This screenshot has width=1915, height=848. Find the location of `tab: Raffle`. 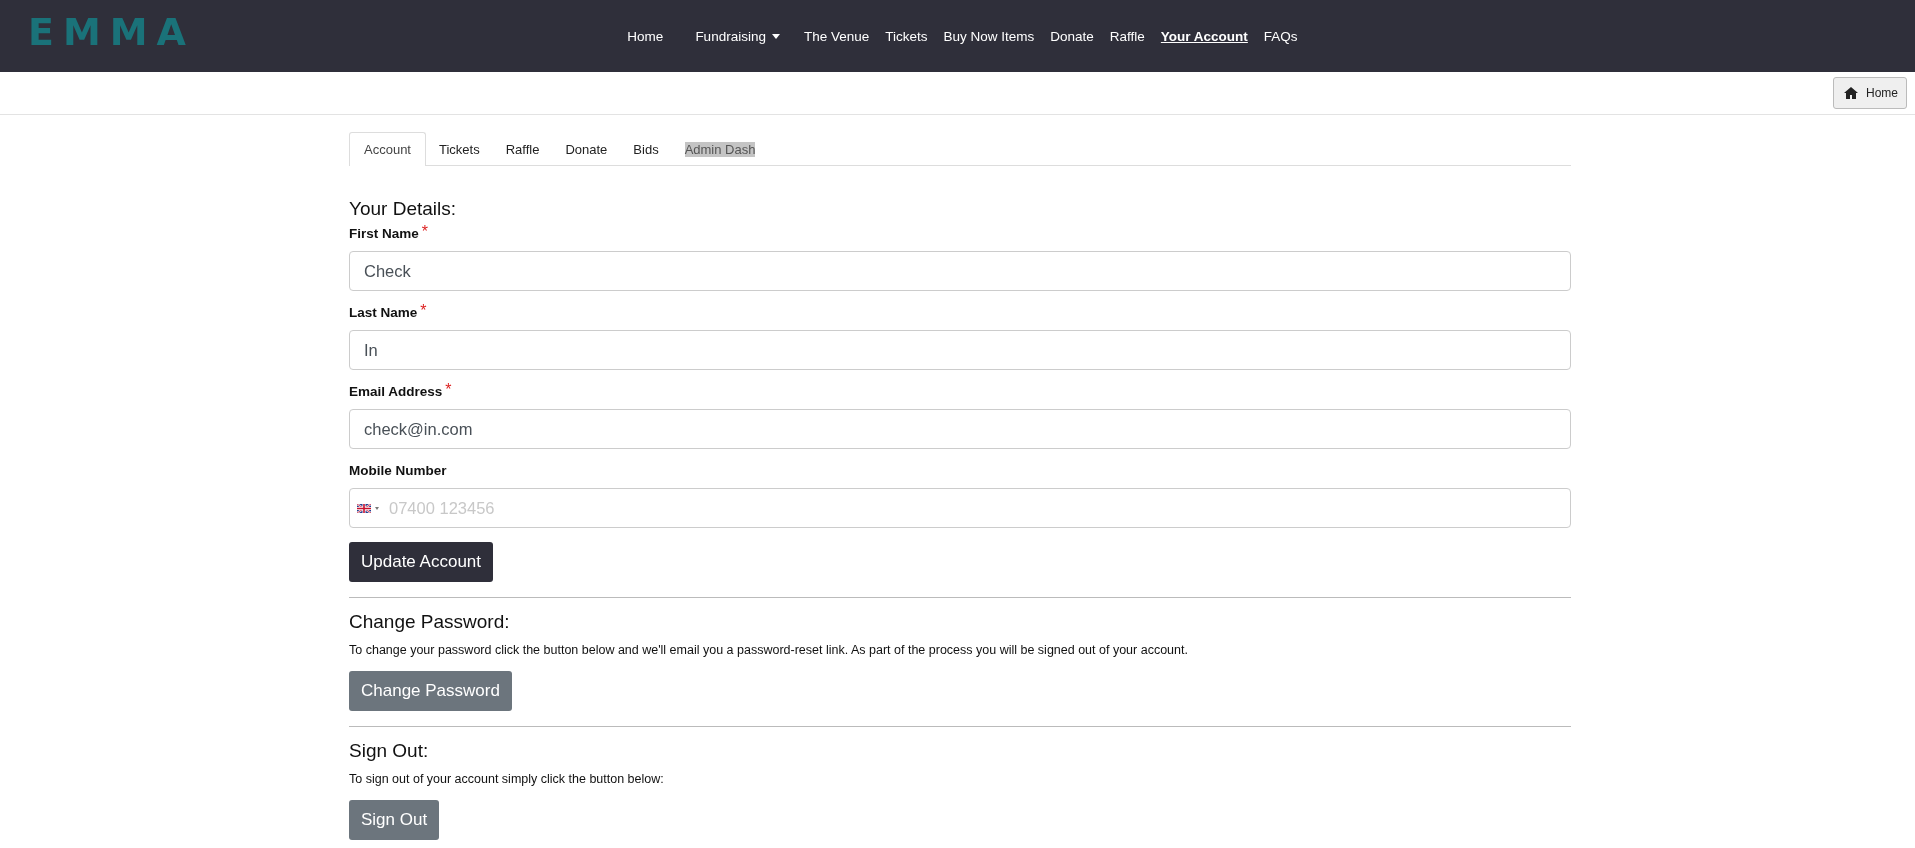

tab: Raffle is located at coordinates (522, 149).